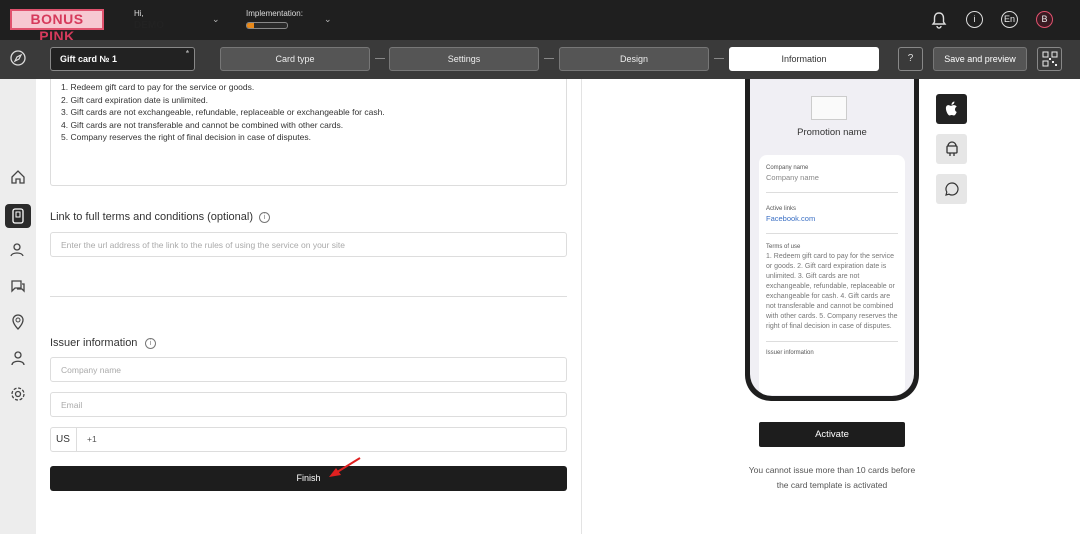 Image resolution: width=1080 pixels, height=534 pixels. What do you see at coordinates (267, 25) in the screenshot?
I see `implementation-progress` at bounding box center [267, 25].